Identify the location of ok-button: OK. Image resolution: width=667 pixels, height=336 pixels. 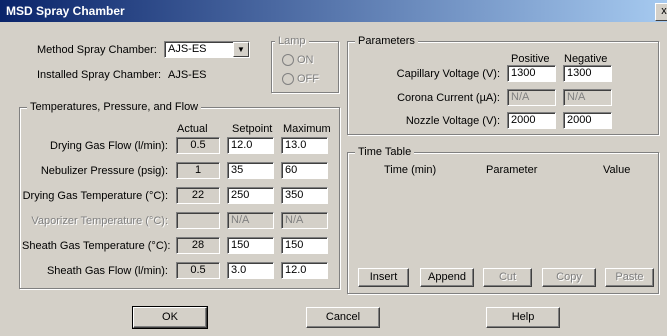
(170, 317).